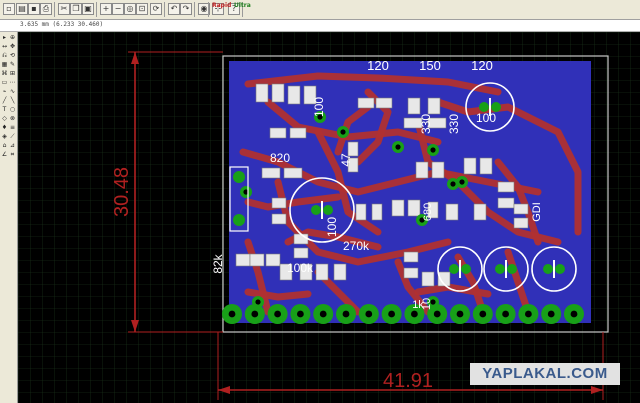 This screenshot has height=403, width=640. I want to click on rapid-badge: Rapid, so click(221, 9).